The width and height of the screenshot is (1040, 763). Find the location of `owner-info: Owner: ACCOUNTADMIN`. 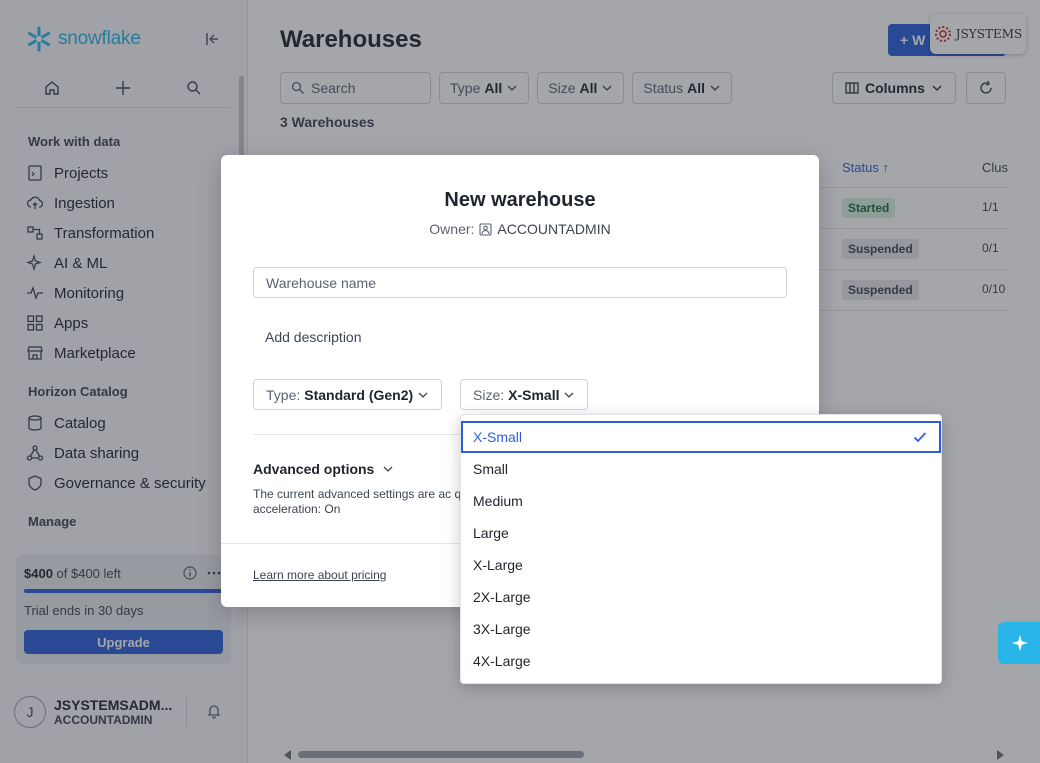

owner-info: Owner: ACCOUNTADMIN is located at coordinates (520, 229).